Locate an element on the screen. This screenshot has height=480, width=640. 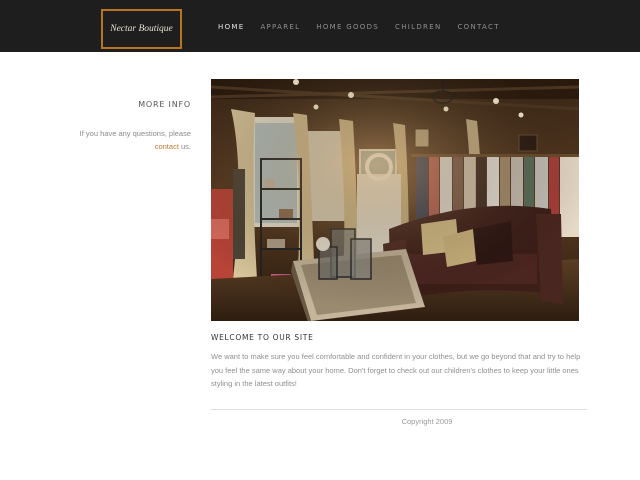
nav-item-contact: CONTACT is located at coordinates (478, 27).